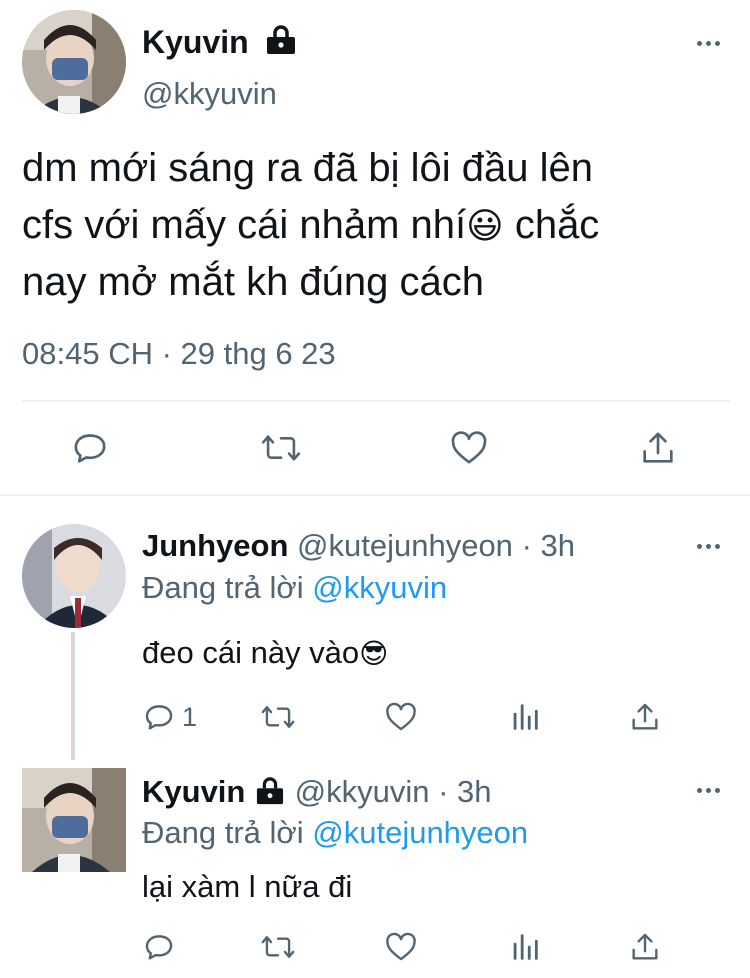 The height and width of the screenshot is (978, 750). Describe the element at coordinates (374, 653) in the screenshot. I see `sunglasses-emoji-icon: 😎` at that location.